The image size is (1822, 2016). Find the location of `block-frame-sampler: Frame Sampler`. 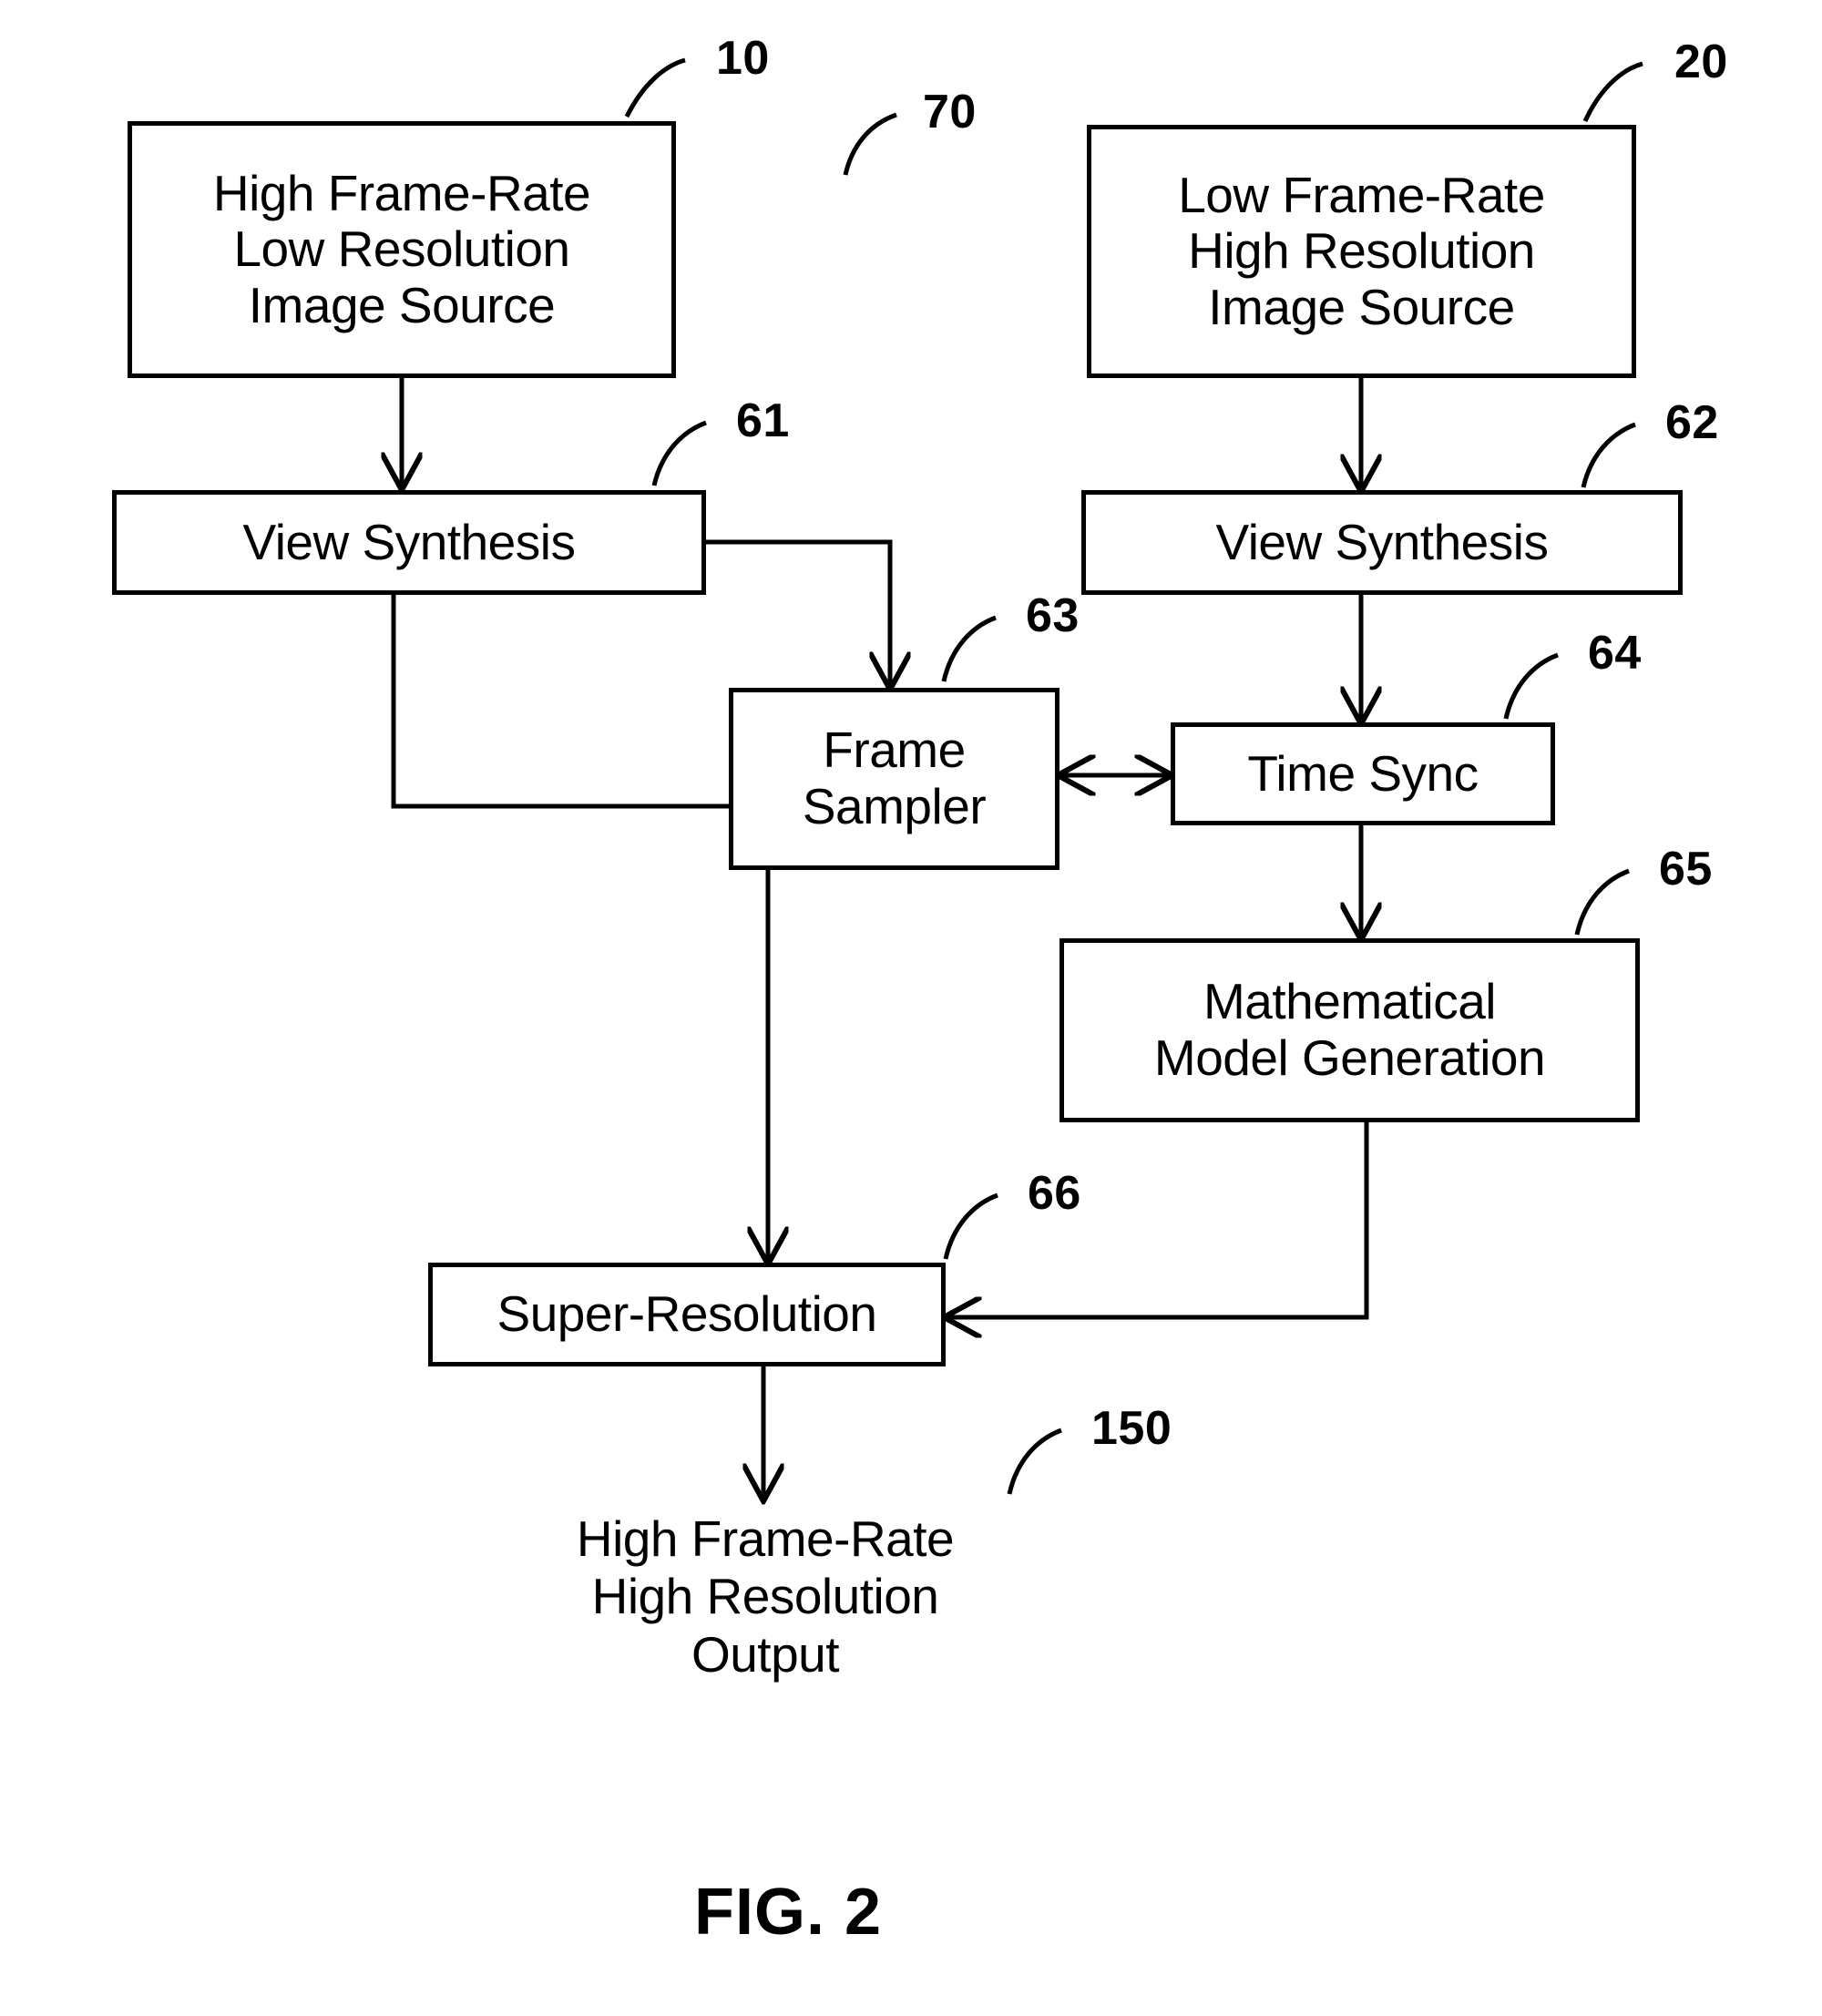

block-frame-sampler: Frame Sampler is located at coordinates (894, 779).